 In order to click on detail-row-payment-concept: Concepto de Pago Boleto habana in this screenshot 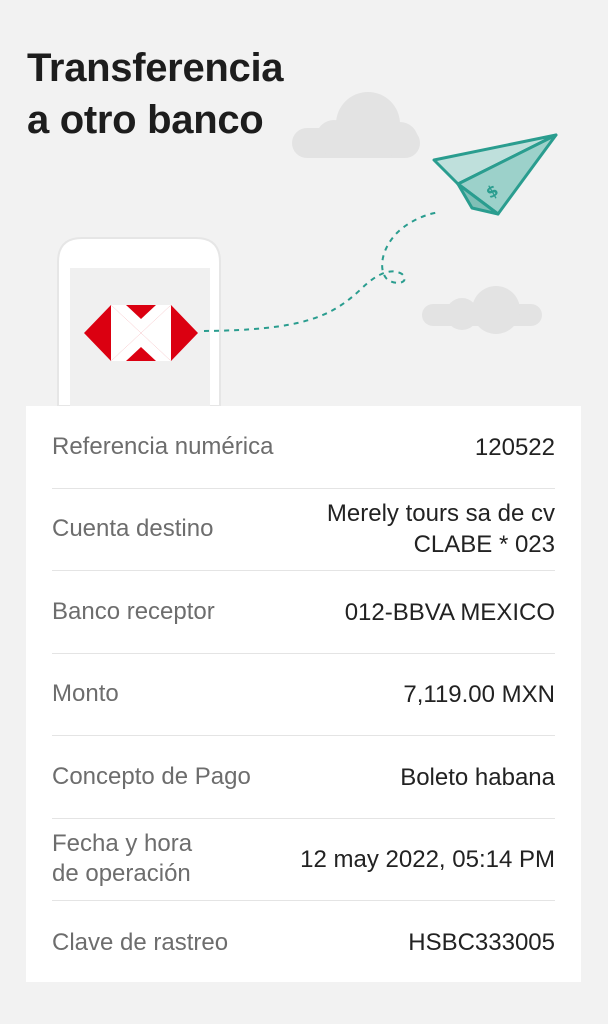, I will do `click(303, 777)`.